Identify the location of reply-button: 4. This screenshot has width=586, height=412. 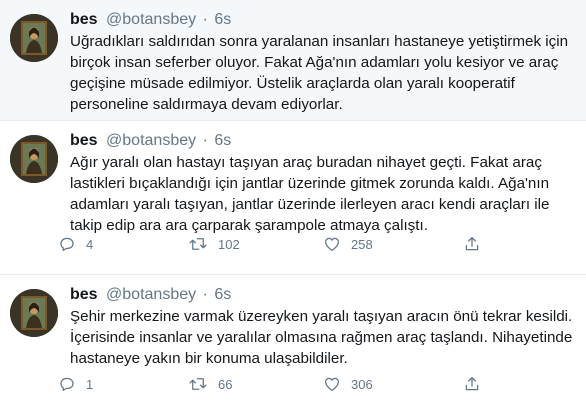
(75, 244).